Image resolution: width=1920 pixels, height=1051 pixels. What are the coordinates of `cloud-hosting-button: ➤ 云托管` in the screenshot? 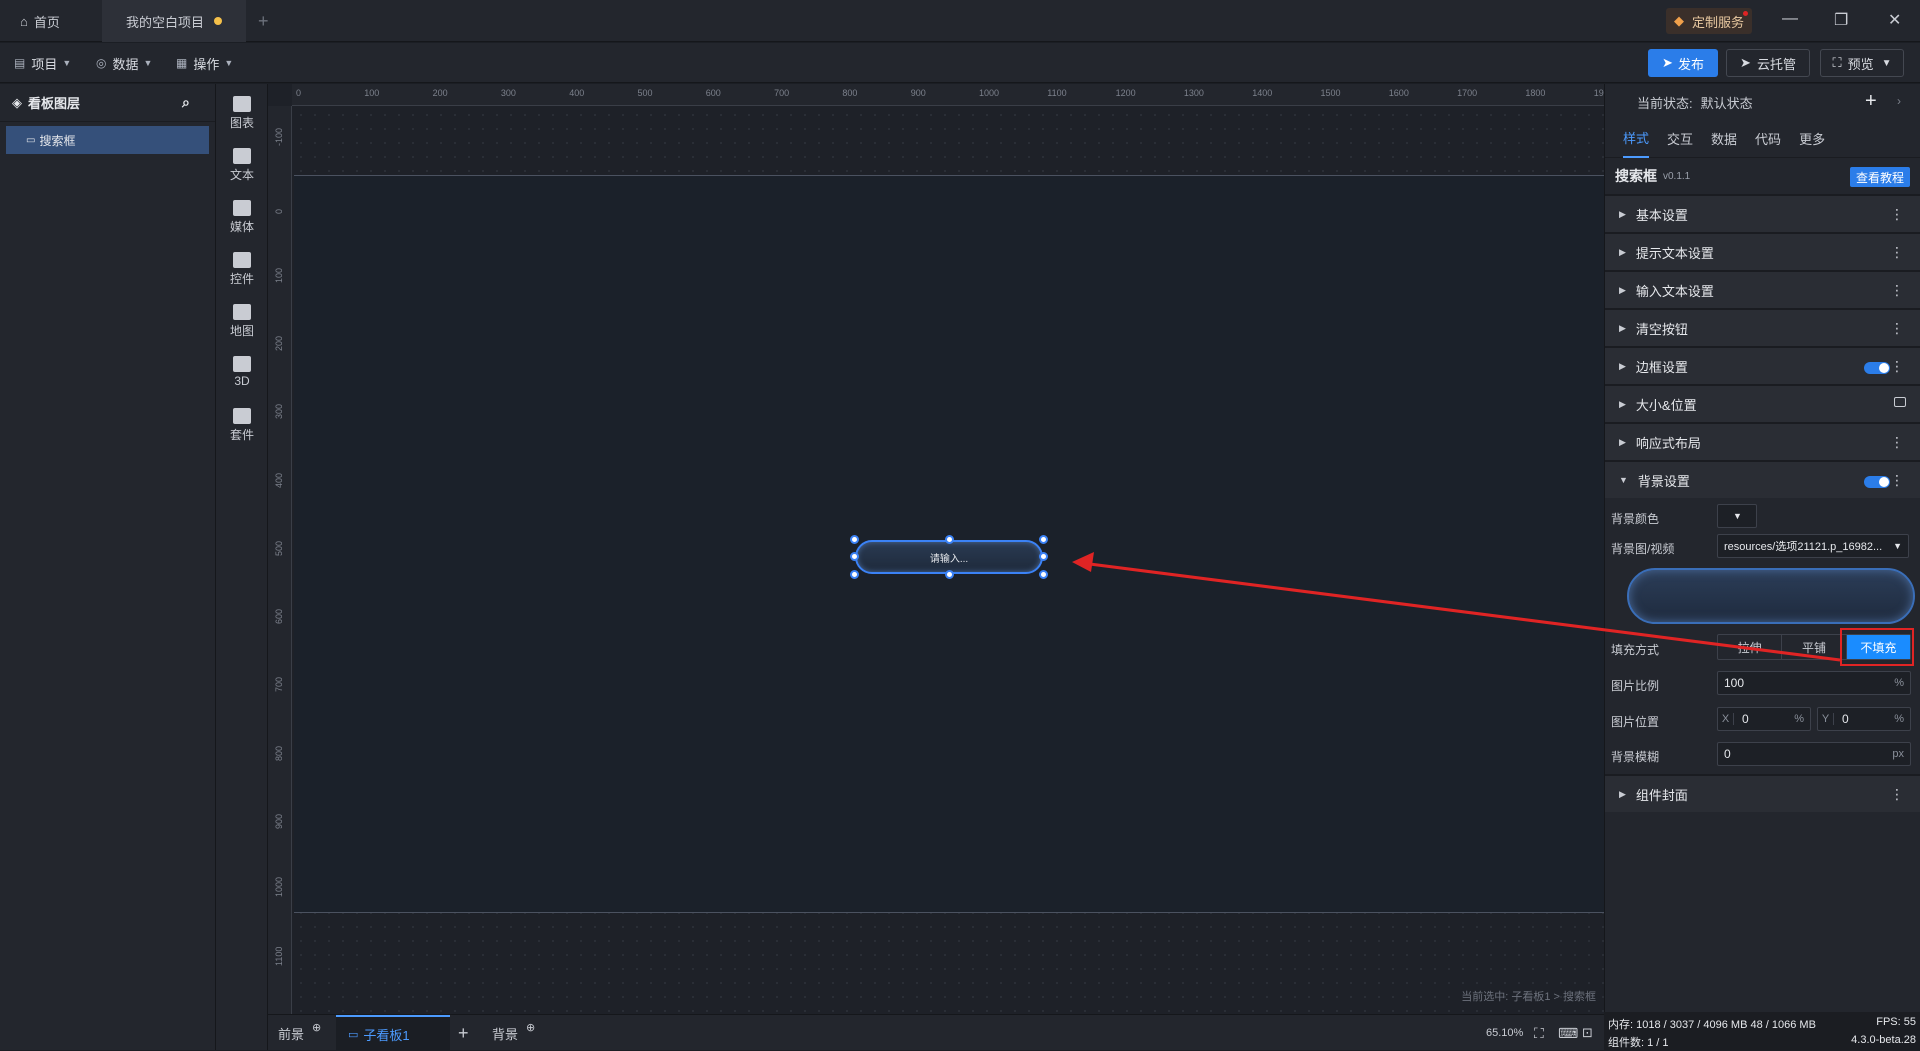 It's located at (1768, 63).